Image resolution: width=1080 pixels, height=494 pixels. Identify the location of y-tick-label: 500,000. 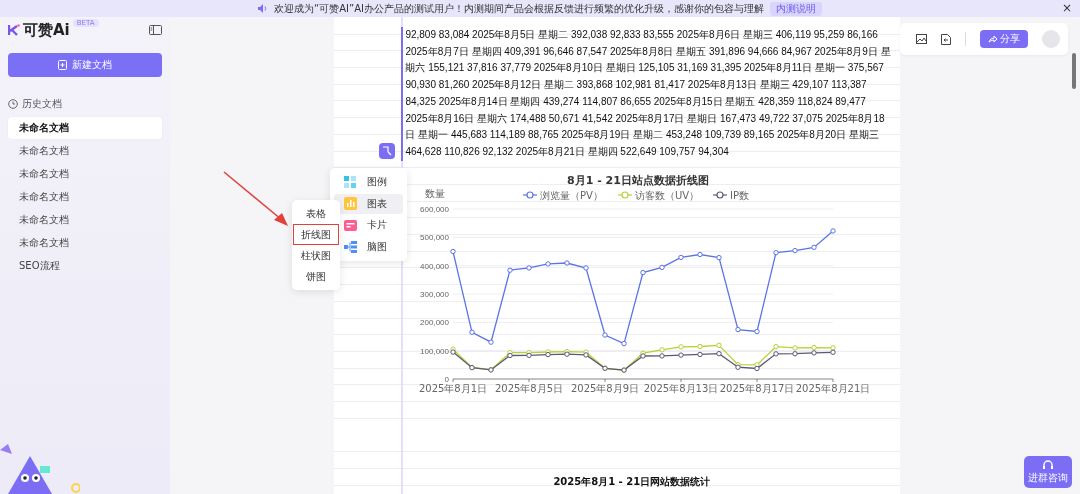
(435, 237).